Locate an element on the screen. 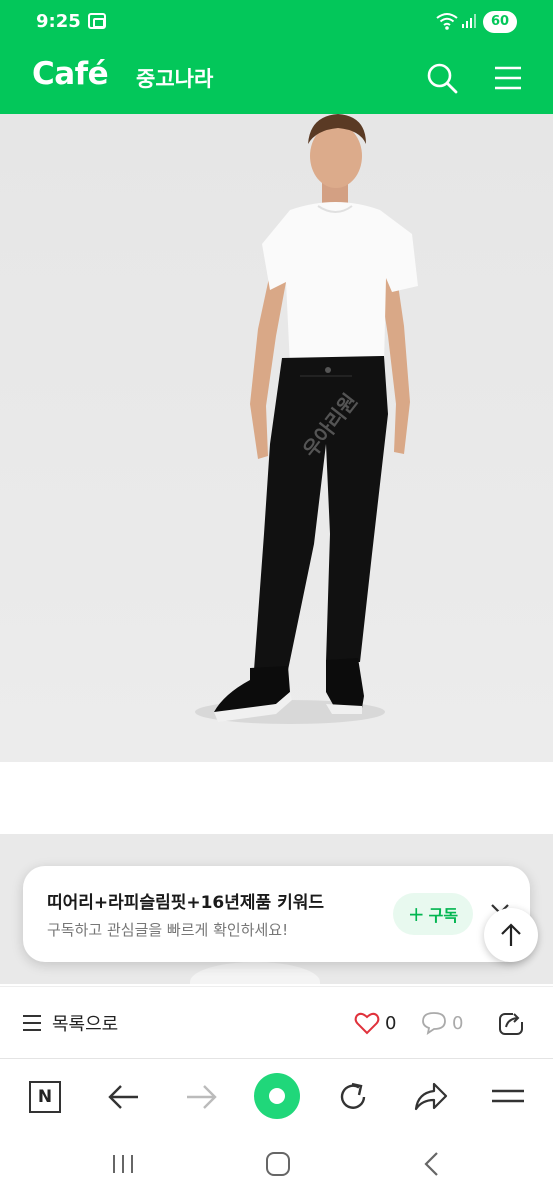 This screenshot has height=1200, width=553. scroll-to-top-button is located at coordinates (511, 935).